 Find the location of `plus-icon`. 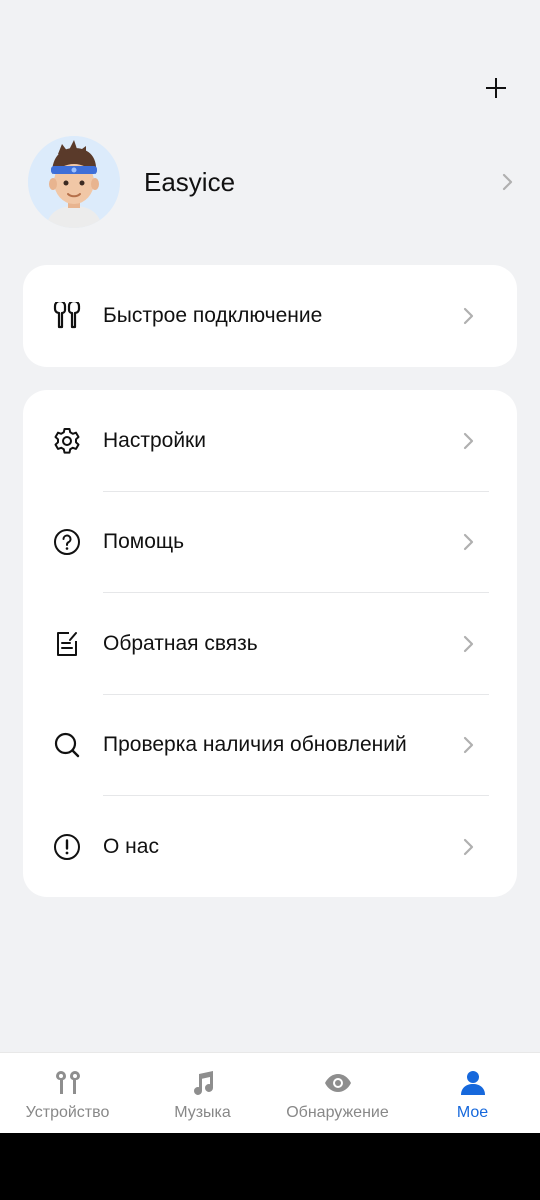

plus-icon is located at coordinates (496, 88).